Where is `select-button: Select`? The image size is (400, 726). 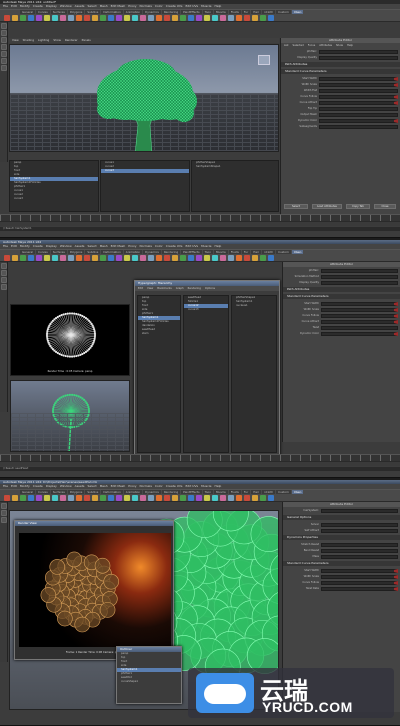
select-button: Select is located at coordinates (296, 206).